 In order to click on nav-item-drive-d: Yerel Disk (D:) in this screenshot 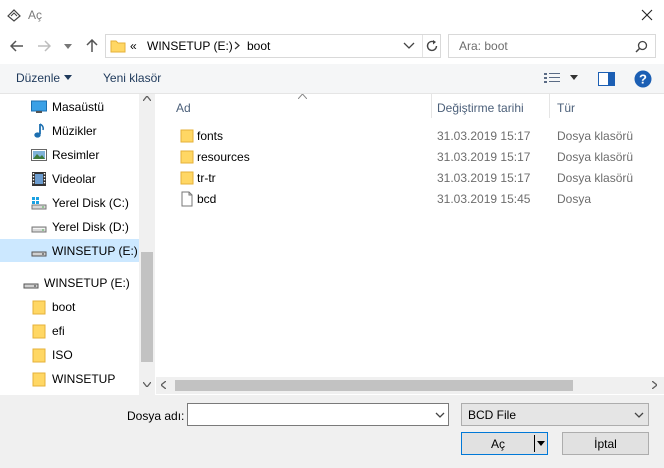, I will do `click(70, 226)`.